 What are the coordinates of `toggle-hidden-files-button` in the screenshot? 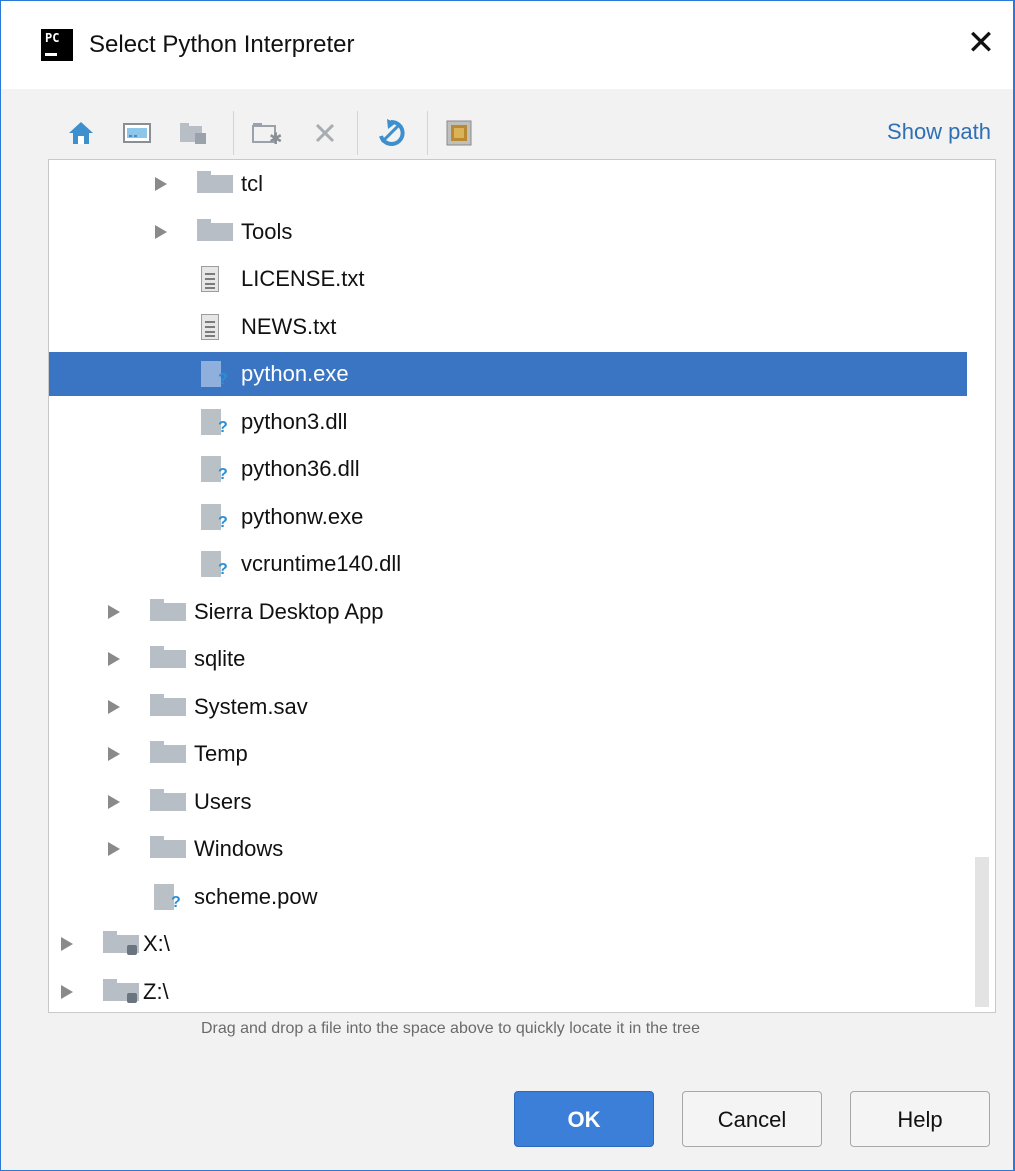 It's located at (459, 133).